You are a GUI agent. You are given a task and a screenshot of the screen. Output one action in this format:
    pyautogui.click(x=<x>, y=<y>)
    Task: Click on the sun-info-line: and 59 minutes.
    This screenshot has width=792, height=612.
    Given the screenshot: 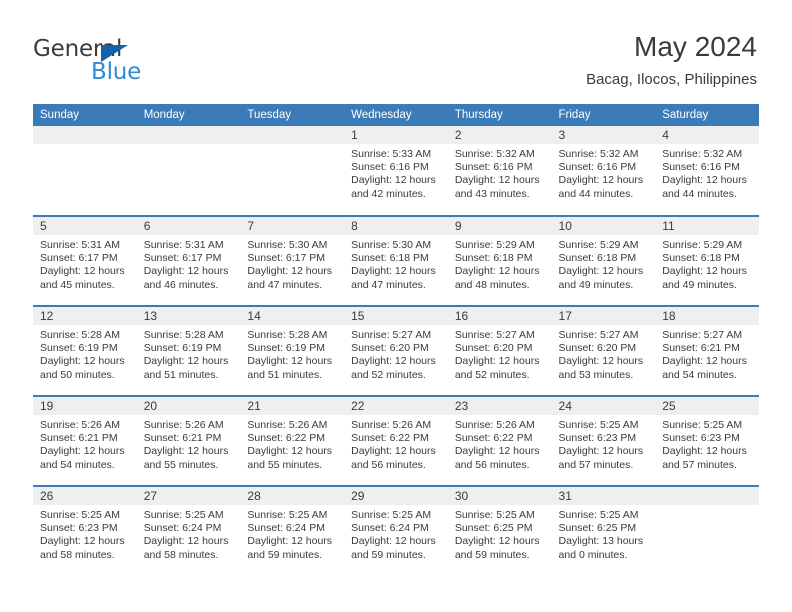 What is the action you would take?
    pyautogui.click(x=285, y=554)
    